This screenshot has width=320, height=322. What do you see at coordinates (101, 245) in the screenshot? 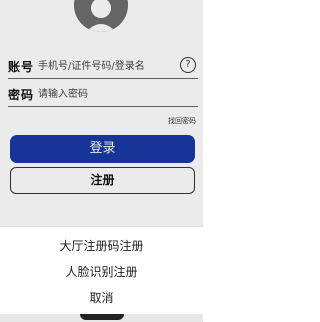
I see `hall-code-register-option: 大厅注册码注册` at bounding box center [101, 245].